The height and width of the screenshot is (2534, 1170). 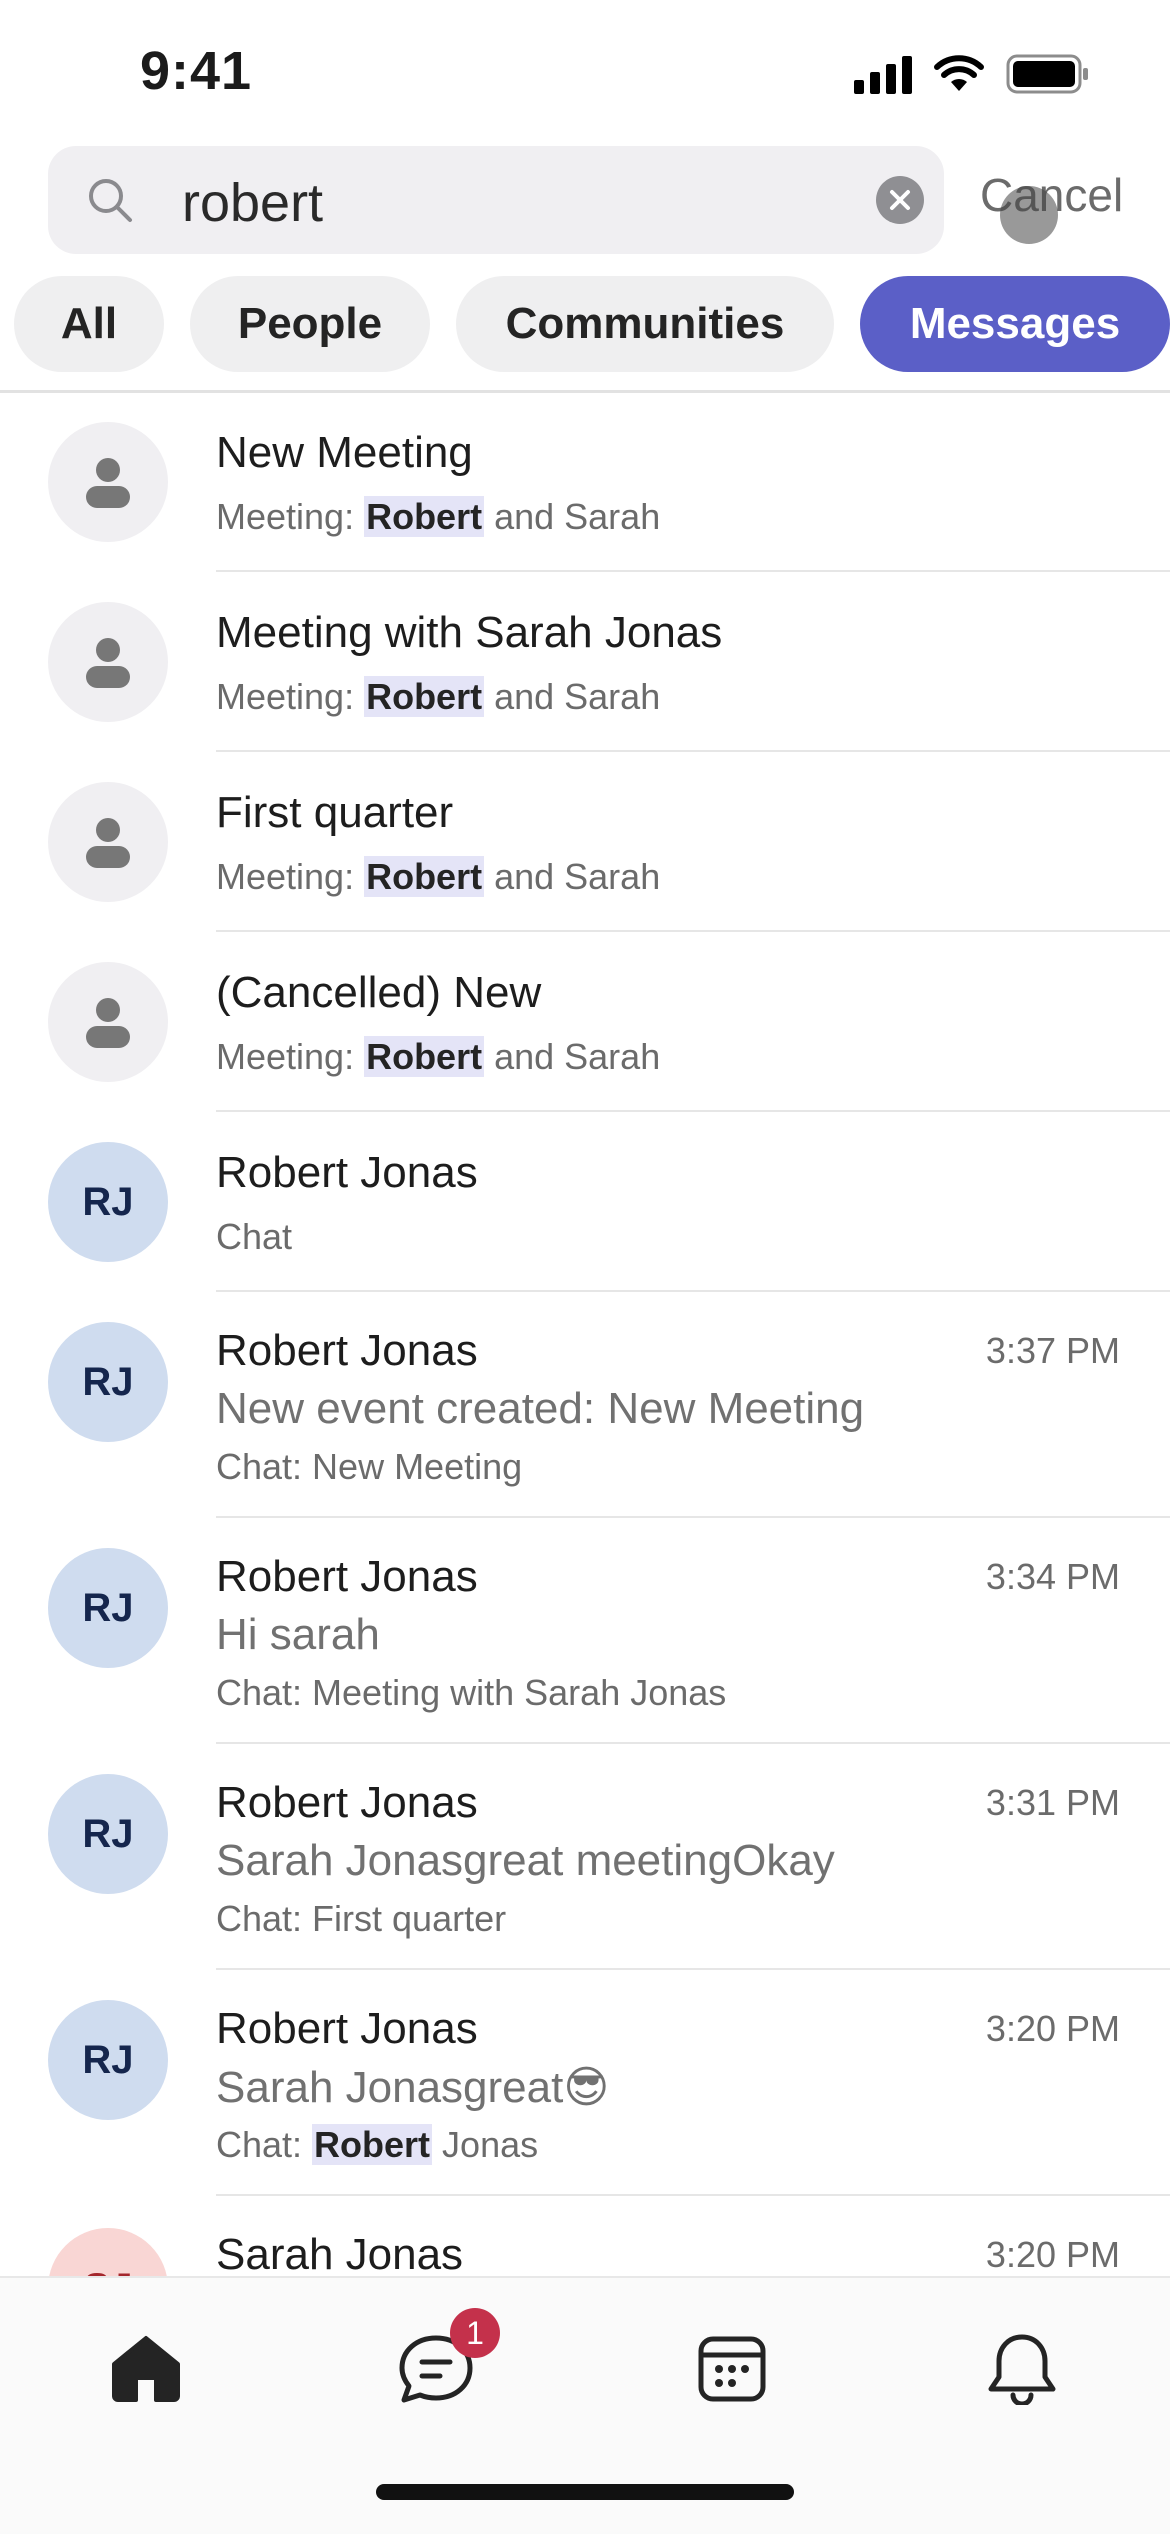 What do you see at coordinates (1052, 1576) in the screenshot?
I see `result-time: 3:34 PM` at bounding box center [1052, 1576].